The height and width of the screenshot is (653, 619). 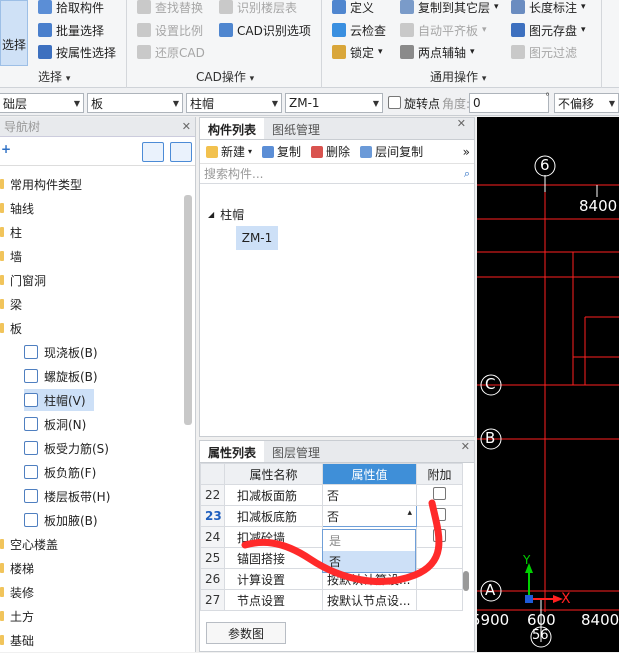 I want to click on nav-item: 土方, so click(x=17, y=616).